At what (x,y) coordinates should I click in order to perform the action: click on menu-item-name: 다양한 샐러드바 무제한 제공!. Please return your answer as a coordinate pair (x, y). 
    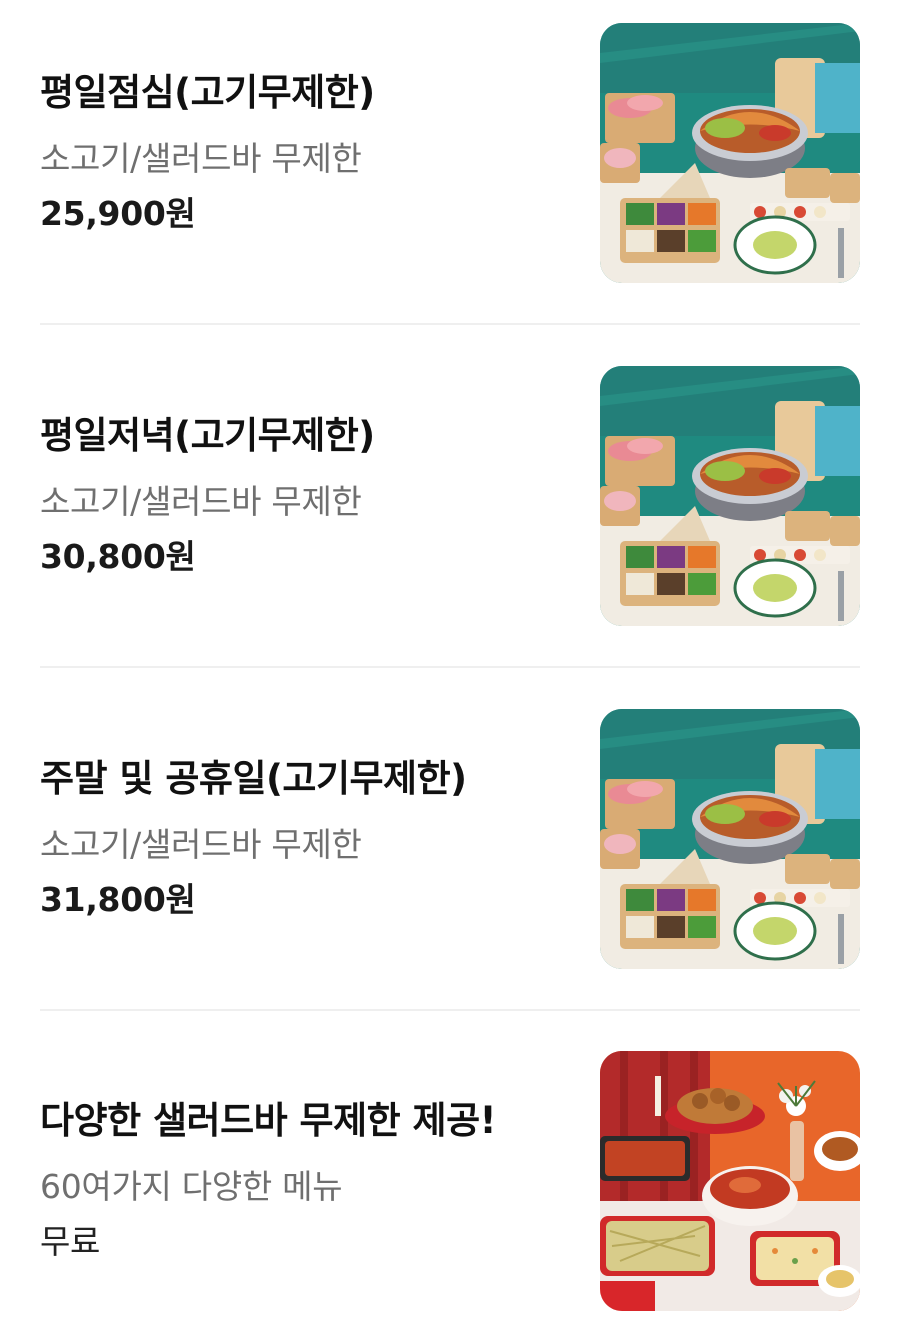
    Looking at the image, I should click on (268, 1120).